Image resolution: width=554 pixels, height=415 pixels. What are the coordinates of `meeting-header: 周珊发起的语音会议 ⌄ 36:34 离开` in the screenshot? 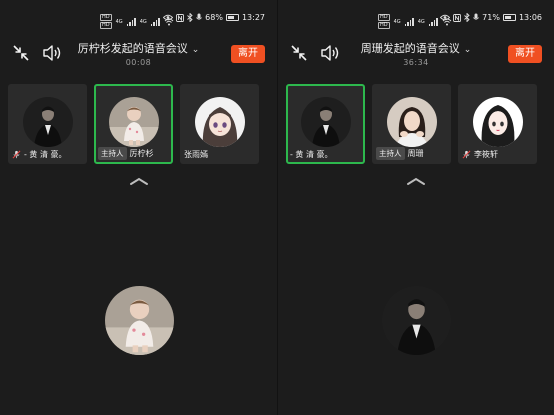 It's located at (416, 55).